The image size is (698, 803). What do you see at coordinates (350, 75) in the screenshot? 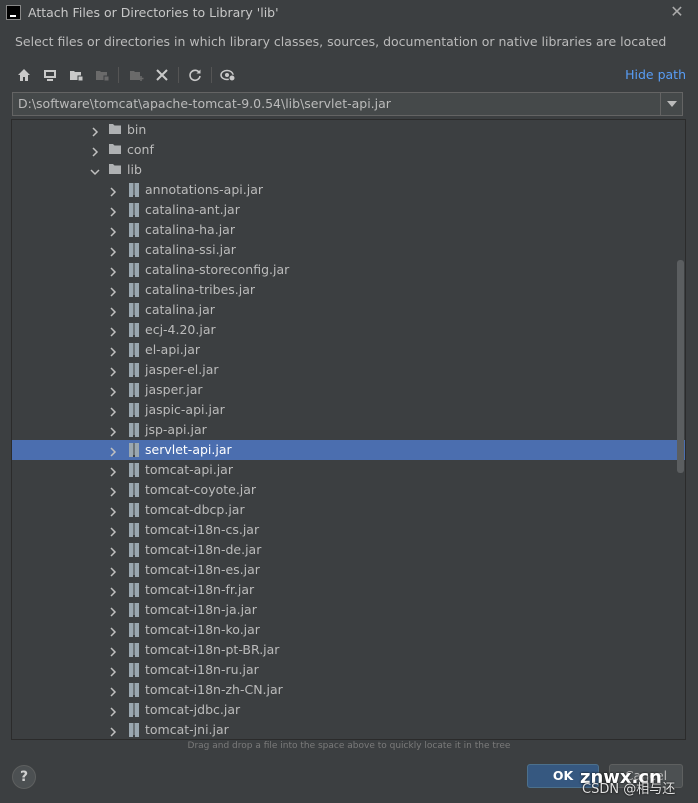
I see `file-chooser-toolbar: Hide path` at bounding box center [350, 75].